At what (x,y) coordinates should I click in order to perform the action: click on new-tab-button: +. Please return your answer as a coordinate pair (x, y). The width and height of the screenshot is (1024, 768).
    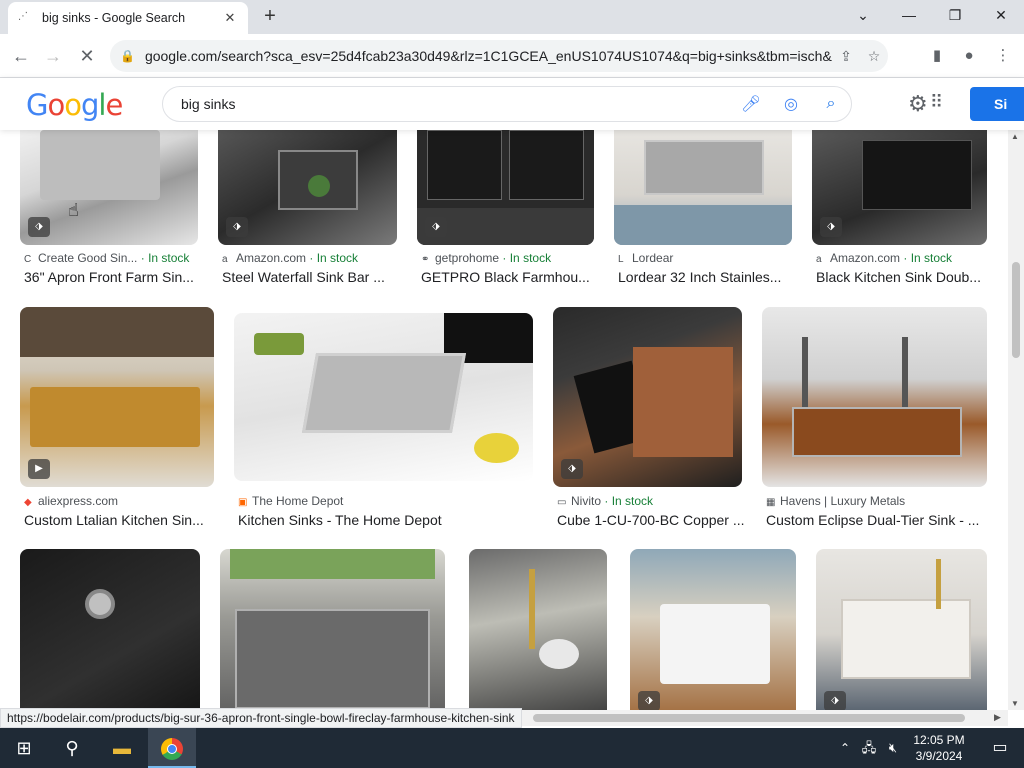
    Looking at the image, I should click on (270, 17).